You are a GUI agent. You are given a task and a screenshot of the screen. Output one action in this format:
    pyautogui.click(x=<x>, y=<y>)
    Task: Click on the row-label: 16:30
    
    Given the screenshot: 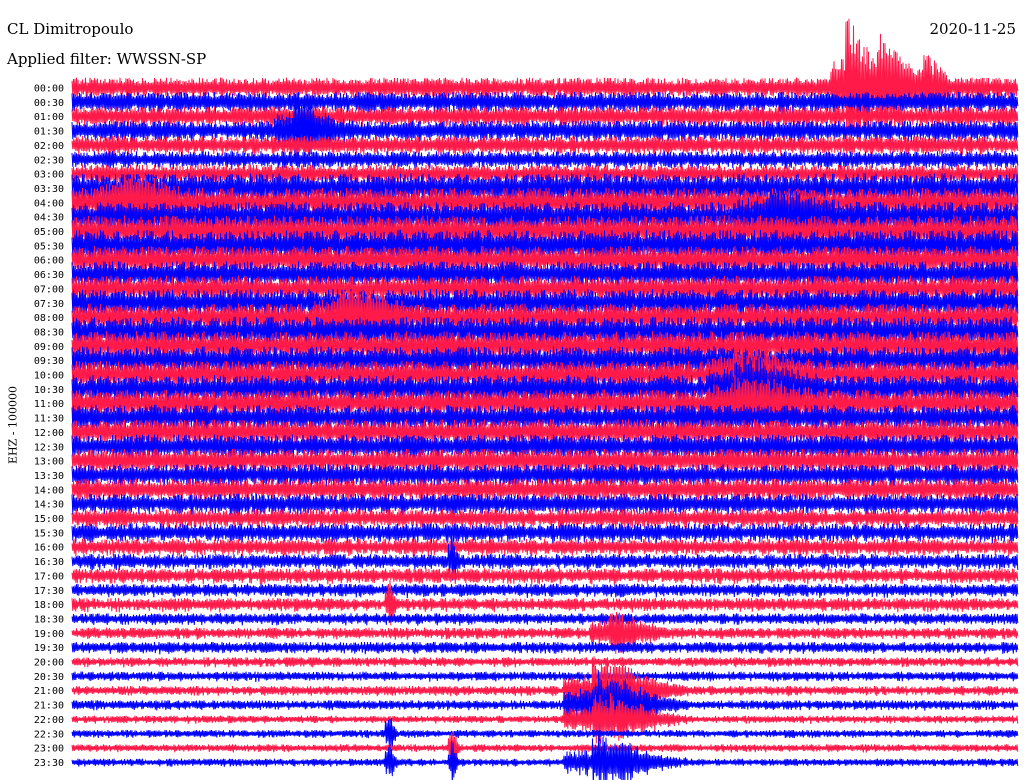 What is the action you would take?
    pyautogui.click(x=49, y=562)
    